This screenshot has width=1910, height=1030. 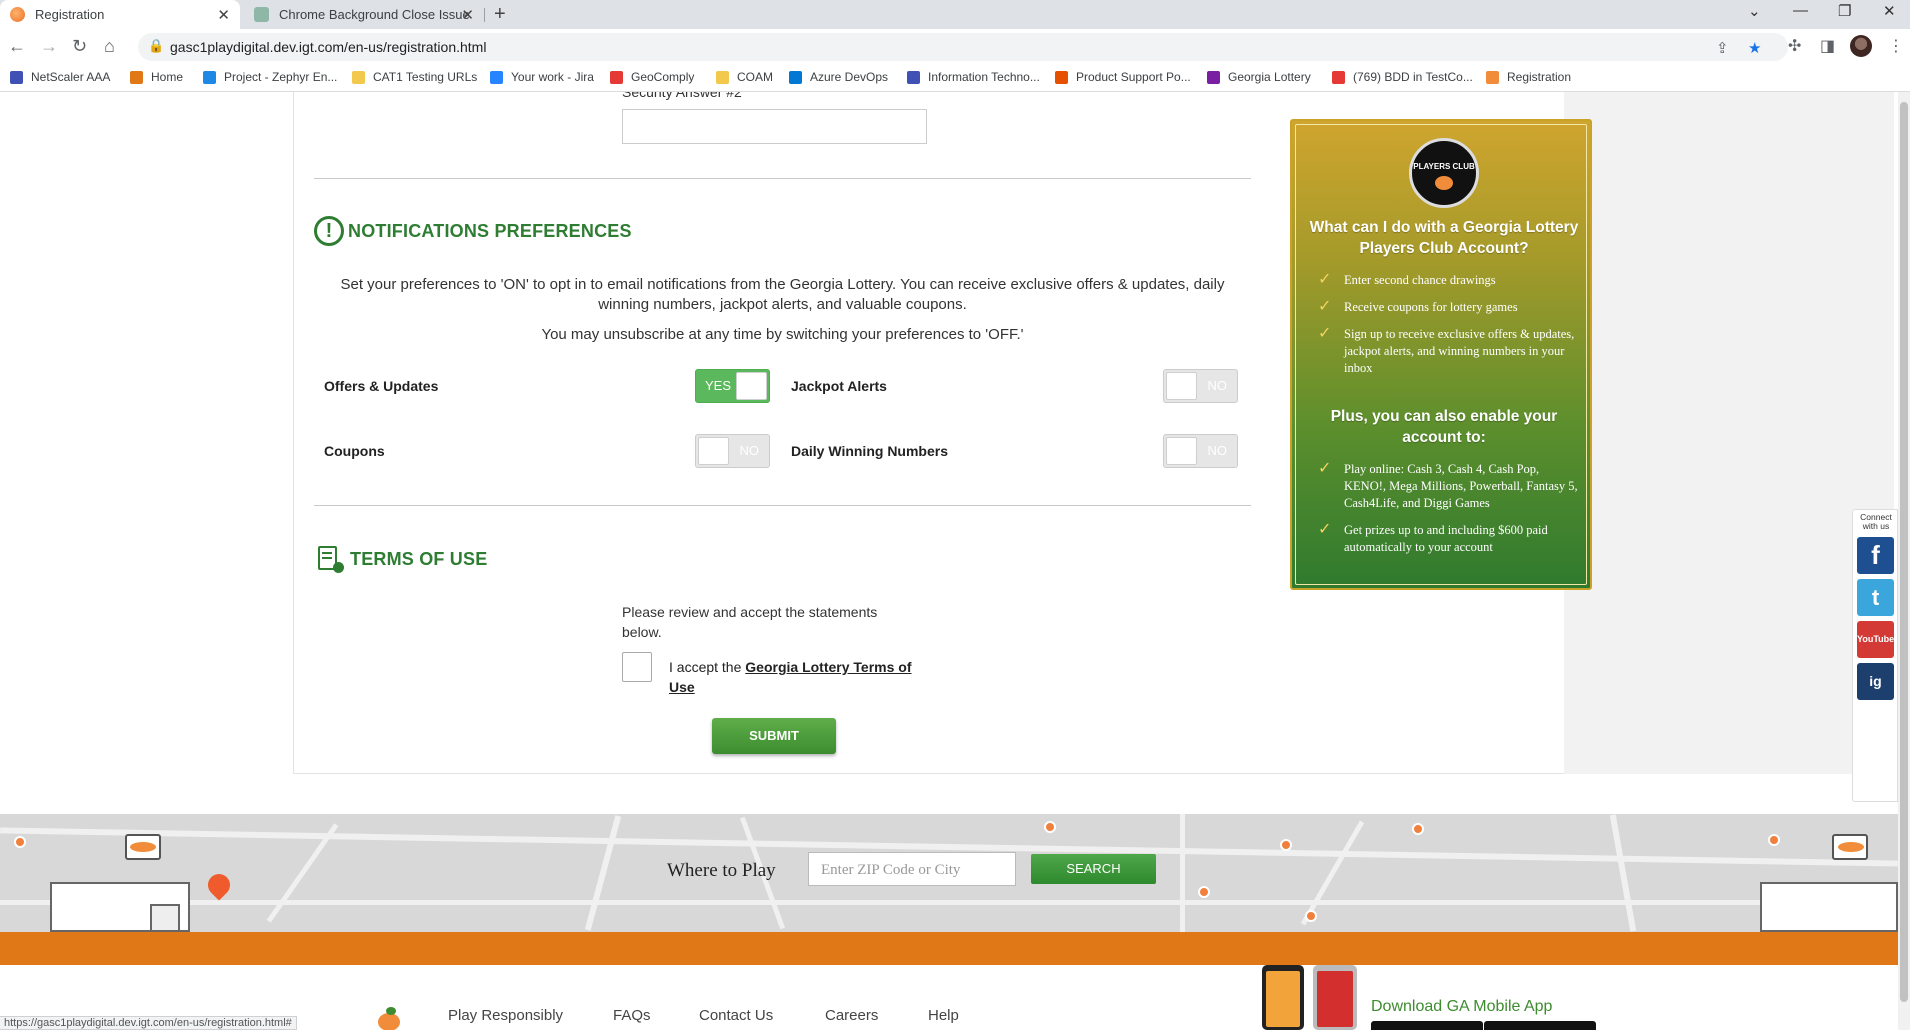 I want to click on profile-avatar, so click(x=1861, y=46).